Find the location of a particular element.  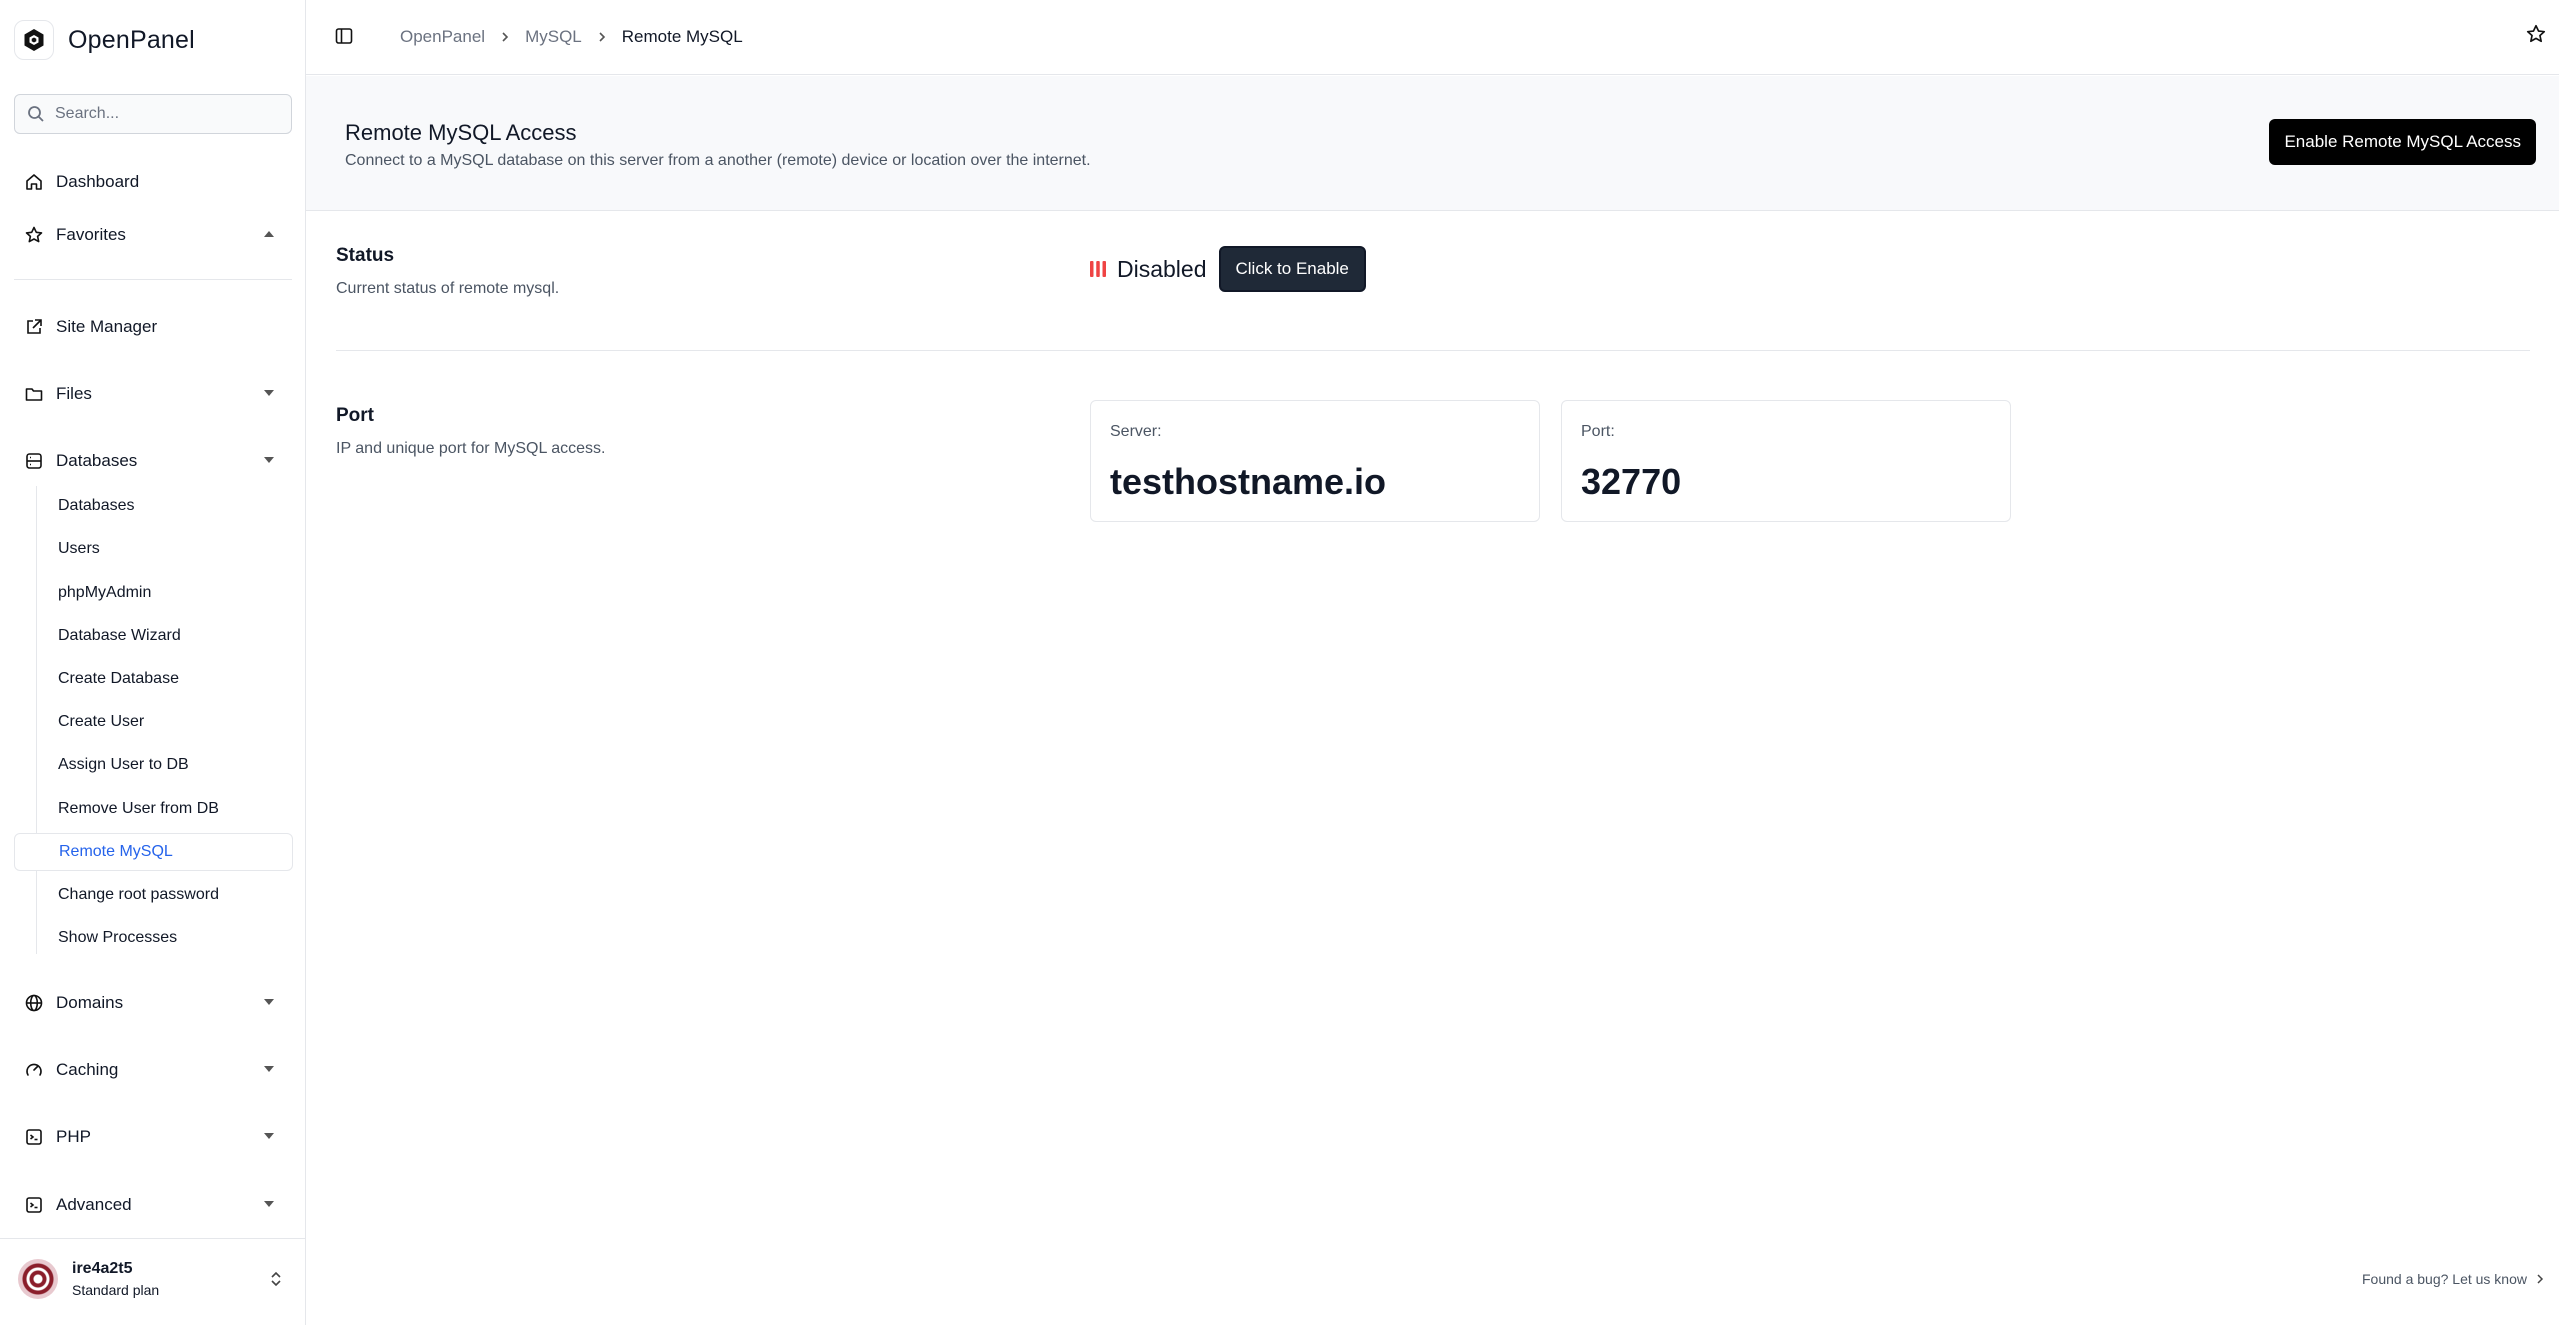

report-bug-label: Found a bug? Let us know is located at coordinates (2444, 1279).